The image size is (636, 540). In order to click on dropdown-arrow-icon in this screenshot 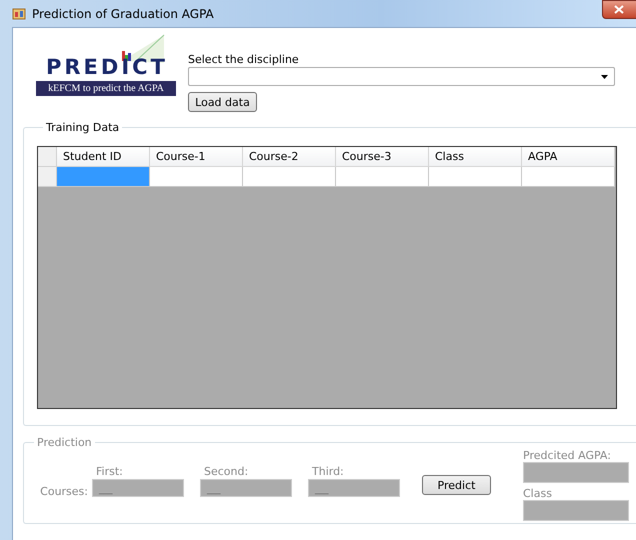, I will do `click(604, 76)`.